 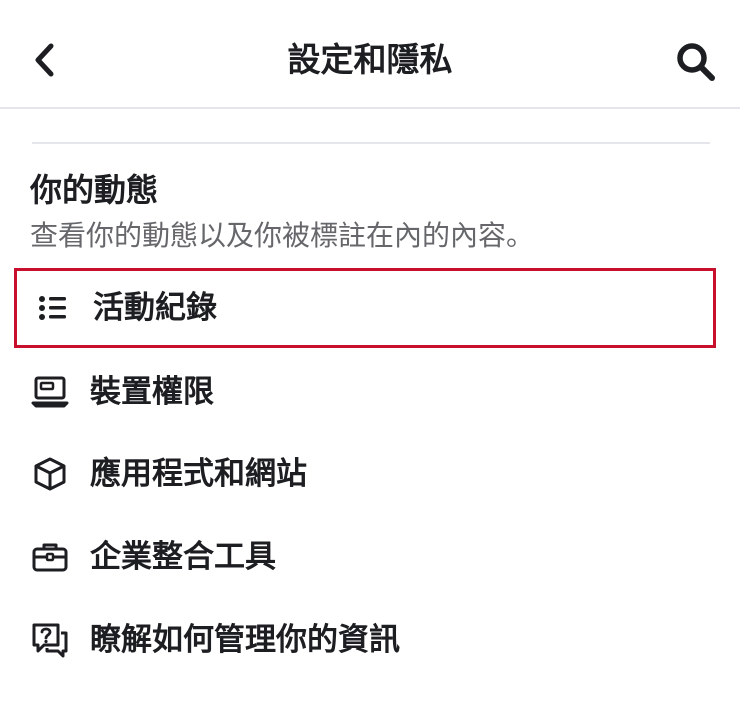 What do you see at coordinates (365, 557) in the screenshot?
I see `menu-item-business-integrations: 企業整合工具` at bounding box center [365, 557].